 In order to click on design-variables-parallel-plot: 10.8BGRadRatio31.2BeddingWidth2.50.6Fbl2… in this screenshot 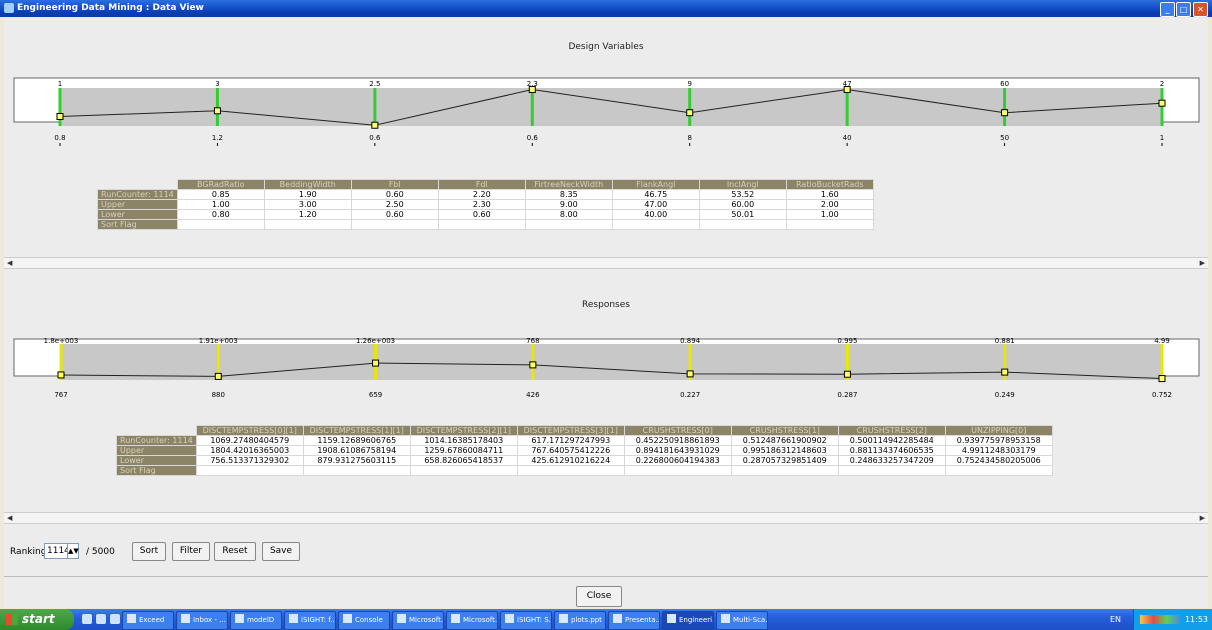, I will do `click(606, 101)`.